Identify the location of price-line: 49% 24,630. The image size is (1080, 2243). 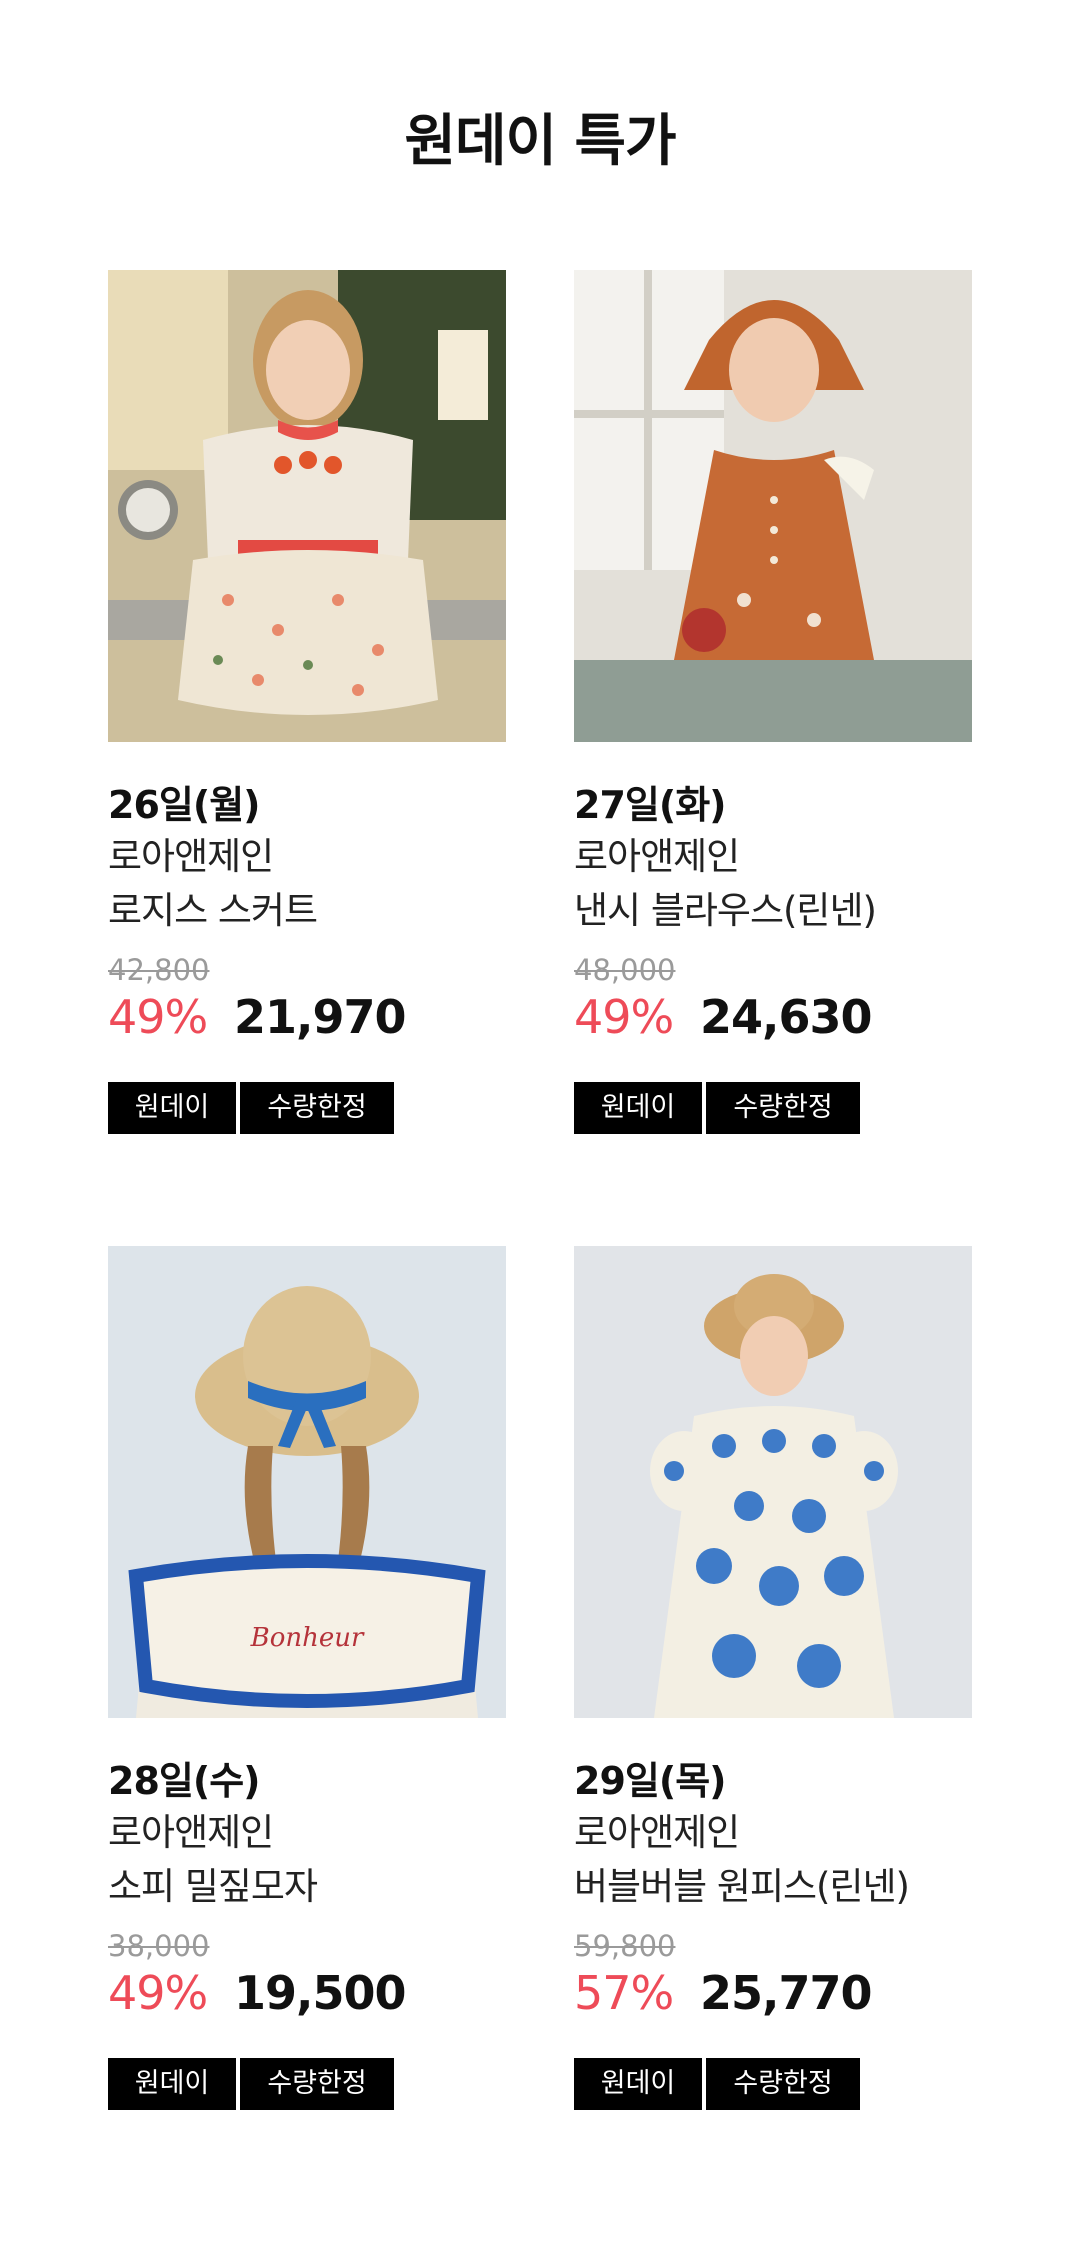
(773, 1017).